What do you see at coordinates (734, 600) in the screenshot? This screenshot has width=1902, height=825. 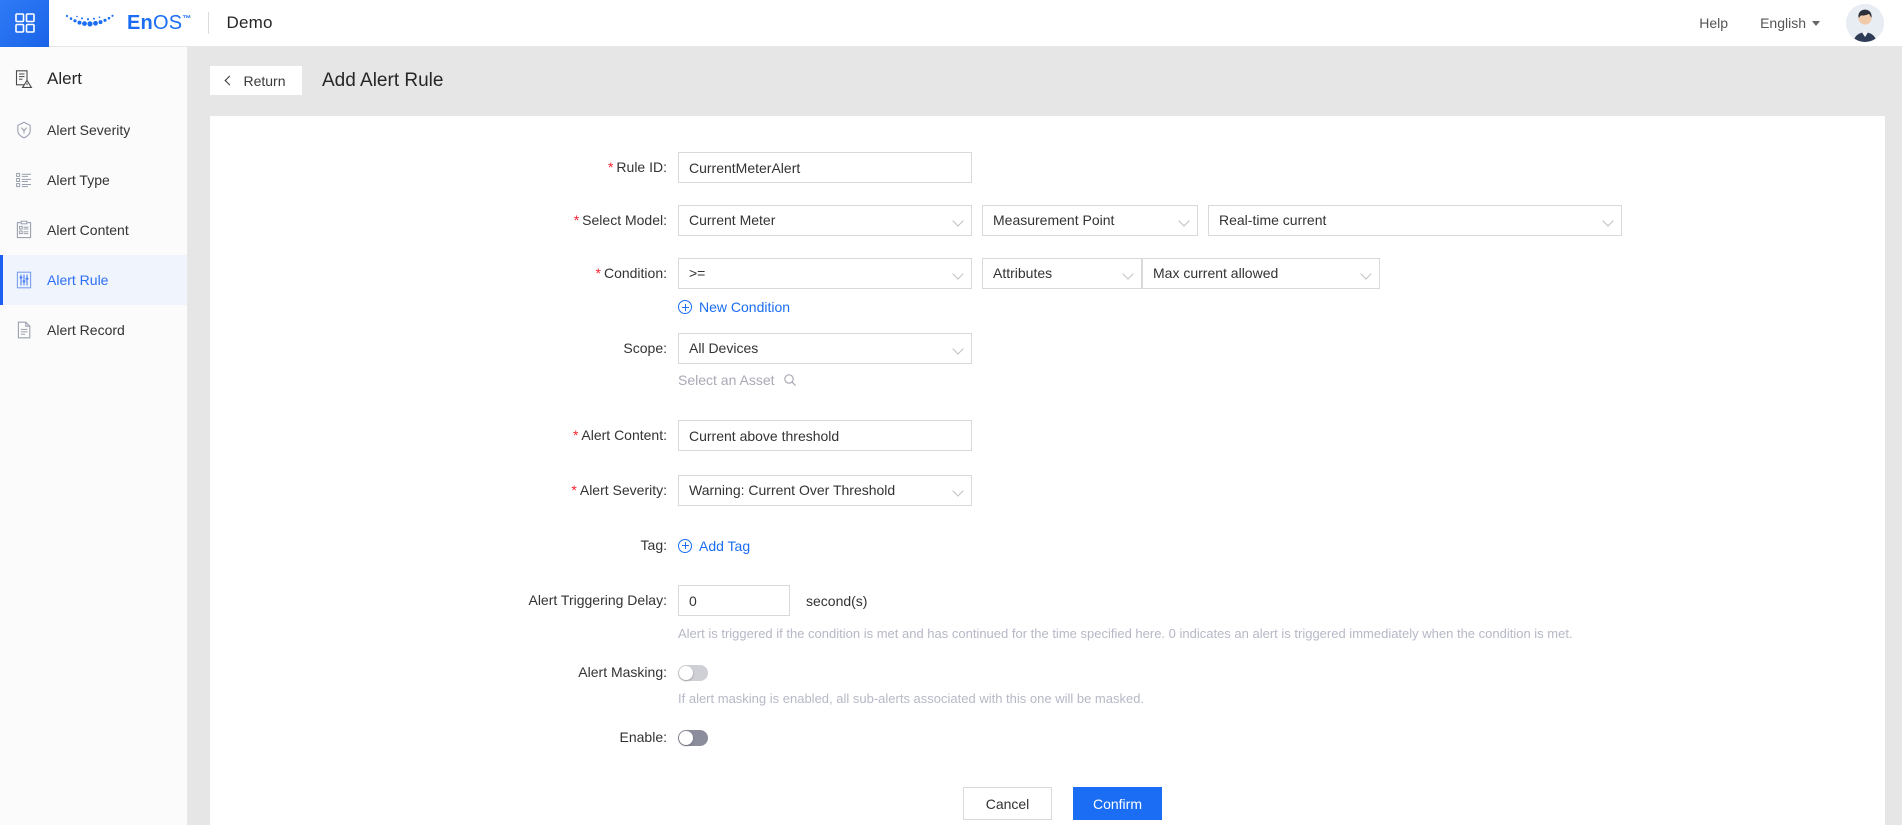 I see `trigger-delay-input` at bounding box center [734, 600].